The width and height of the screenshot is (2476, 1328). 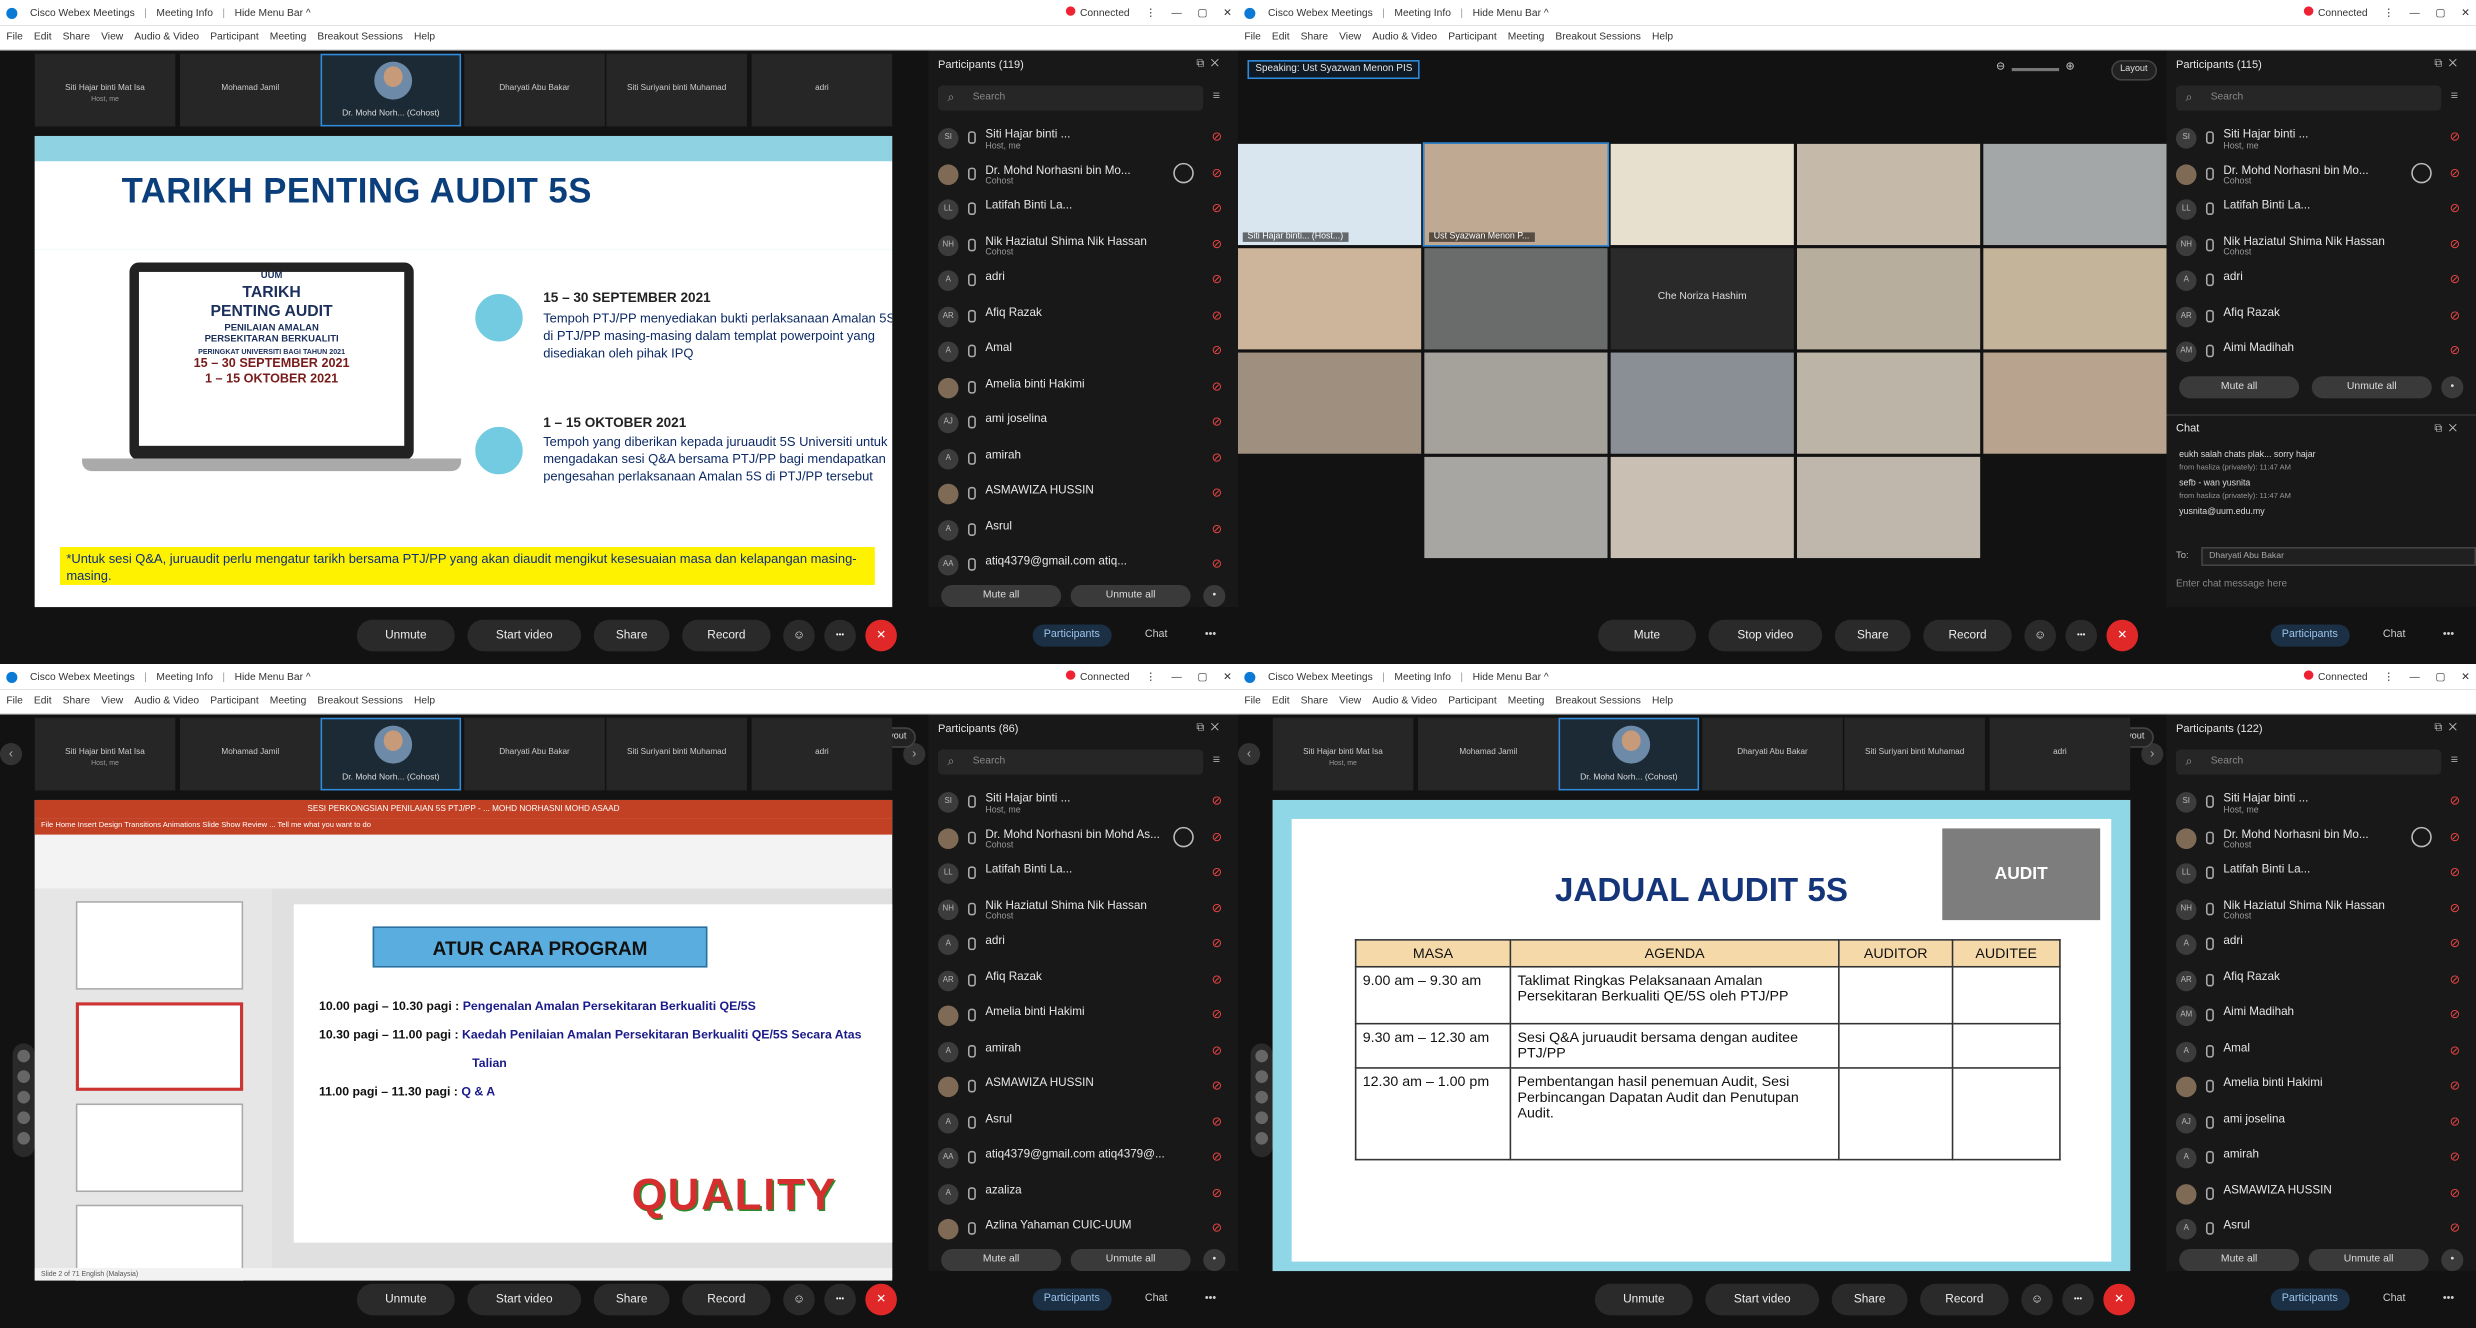 I want to click on reactions-icon: ☺, so click(x=799, y=635).